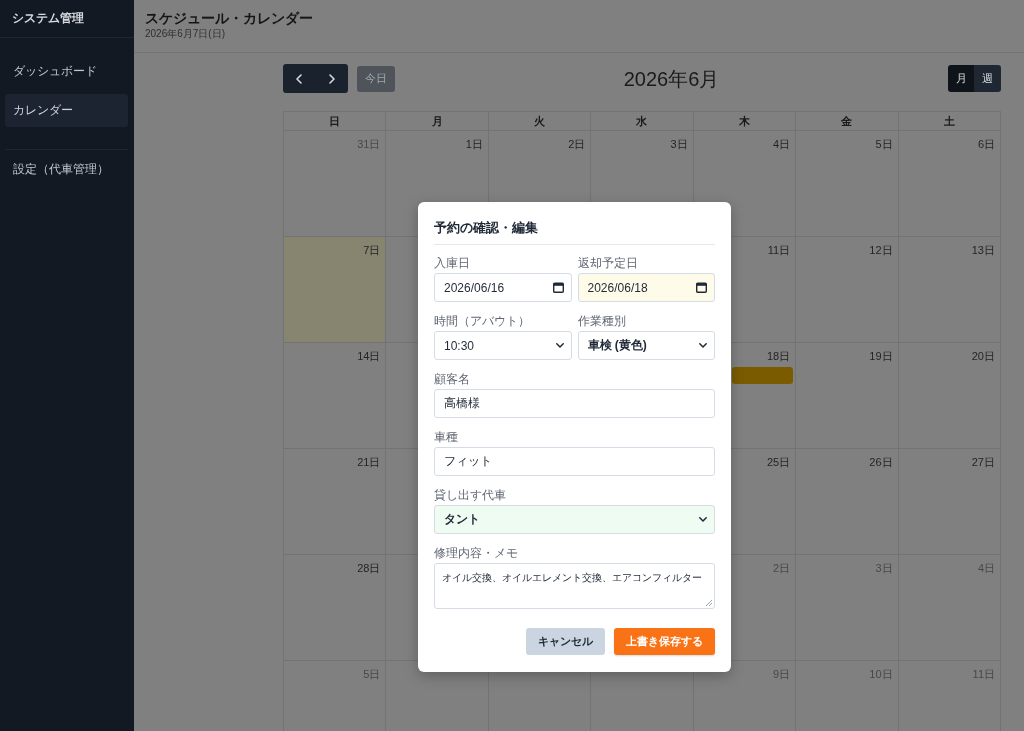 This screenshot has width=1024, height=731. I want to click on save-button: 上書き保存する, so click(664, 641).